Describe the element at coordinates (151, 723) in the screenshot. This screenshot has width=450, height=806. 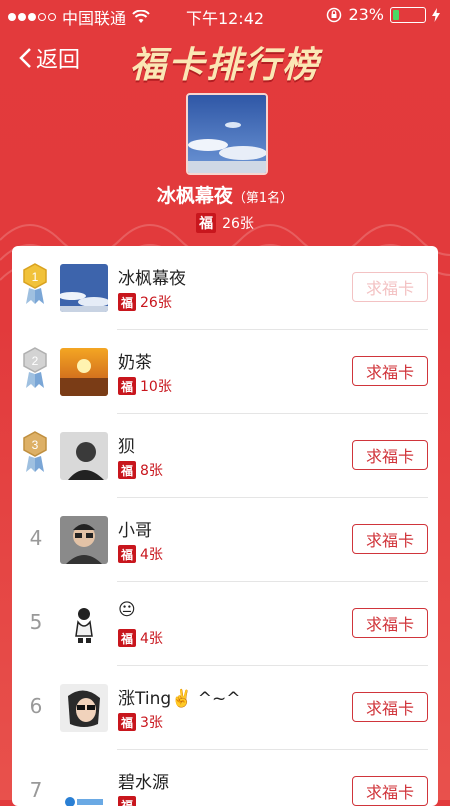
I see `card-count-label: 3张` at that location.